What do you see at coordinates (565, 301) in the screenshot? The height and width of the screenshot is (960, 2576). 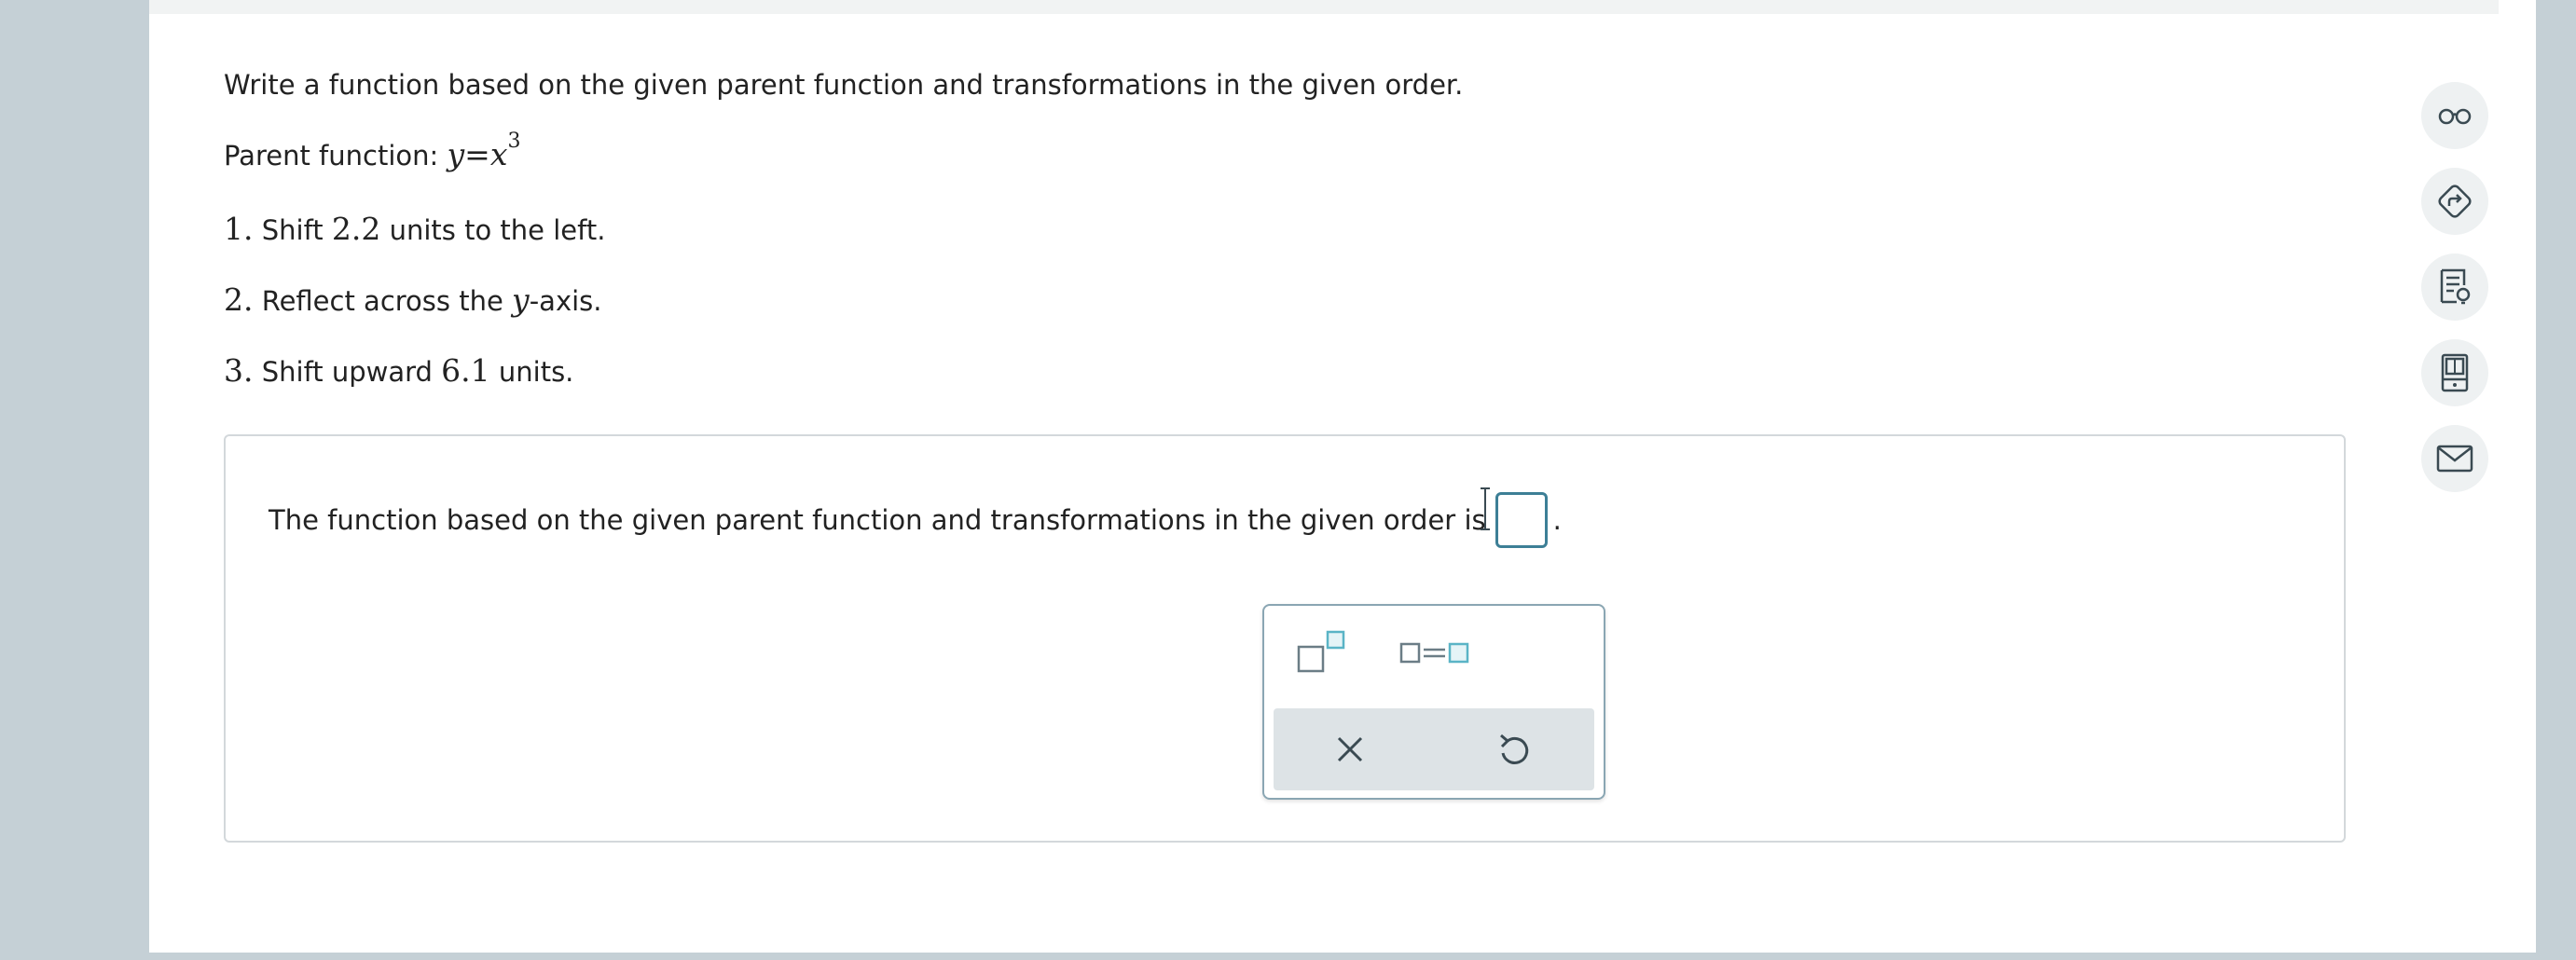 I see `step-2-post: -axis.` at bounding box center [565, 301].